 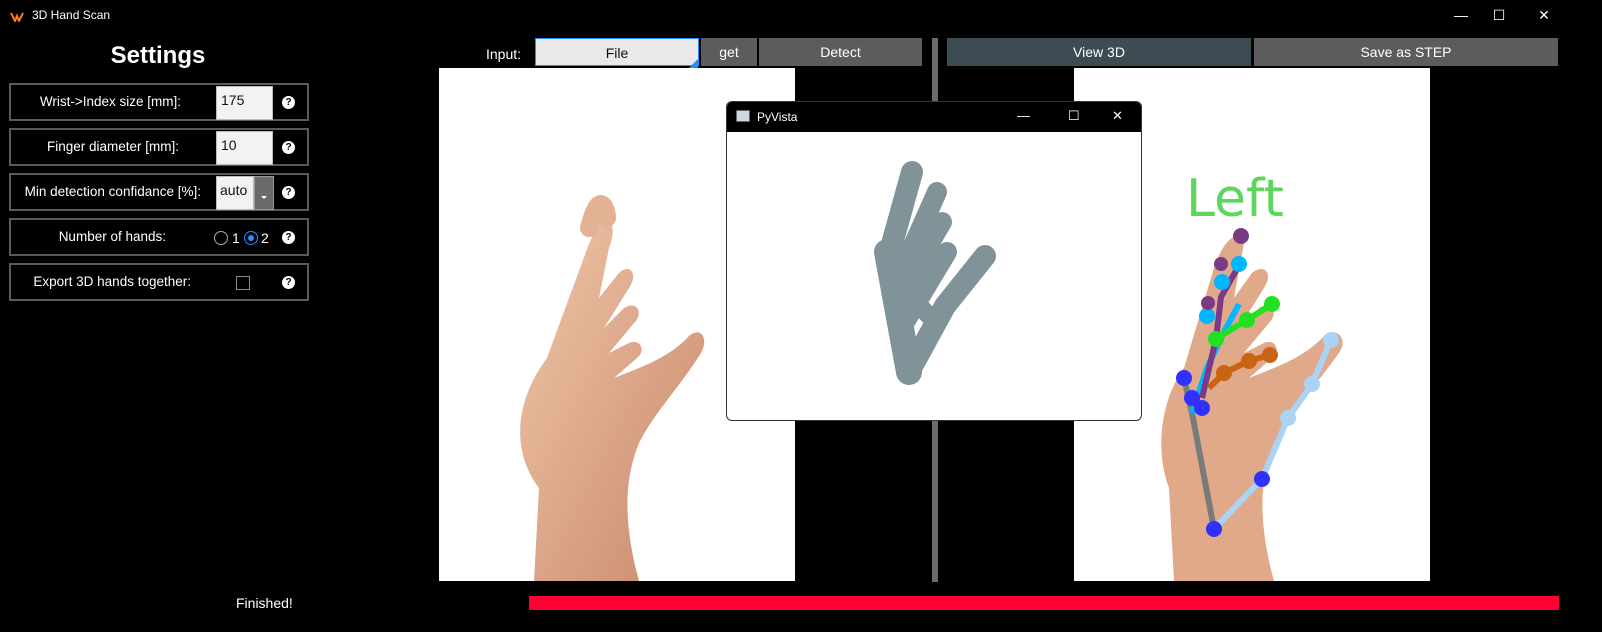 I want to click on pyvista-app-icon, so click(x=743, y=116).